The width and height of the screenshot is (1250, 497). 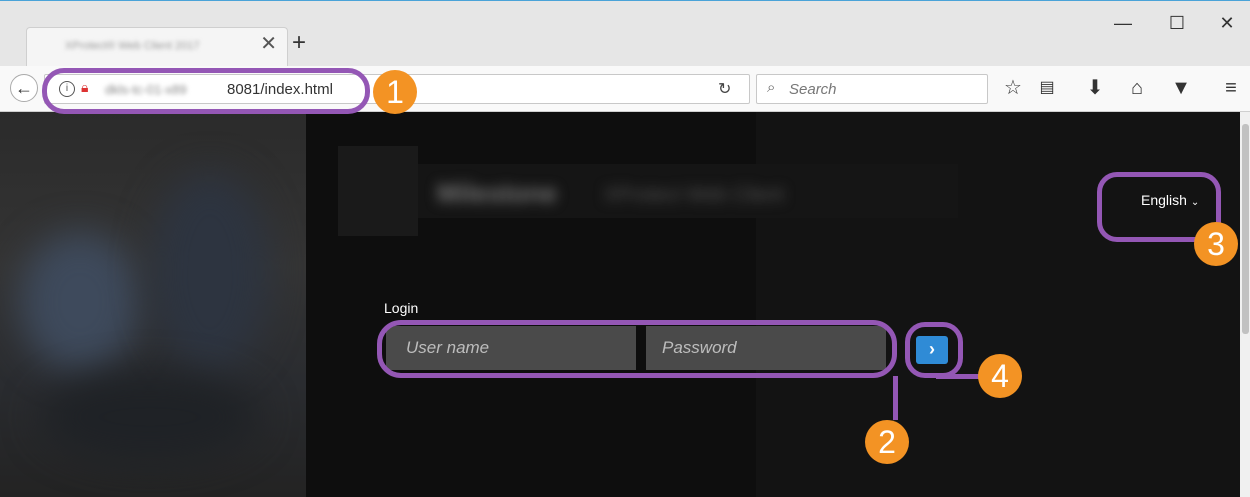 What do you see at coordinates (813, 89) in the screenshot?
I see `search-placeholder: Search` at bounding box center [813, 89].